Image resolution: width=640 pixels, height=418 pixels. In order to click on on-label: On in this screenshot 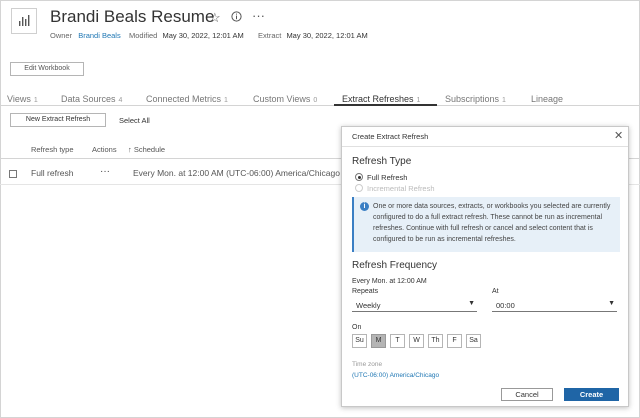, I will do `click(357, 327)`.